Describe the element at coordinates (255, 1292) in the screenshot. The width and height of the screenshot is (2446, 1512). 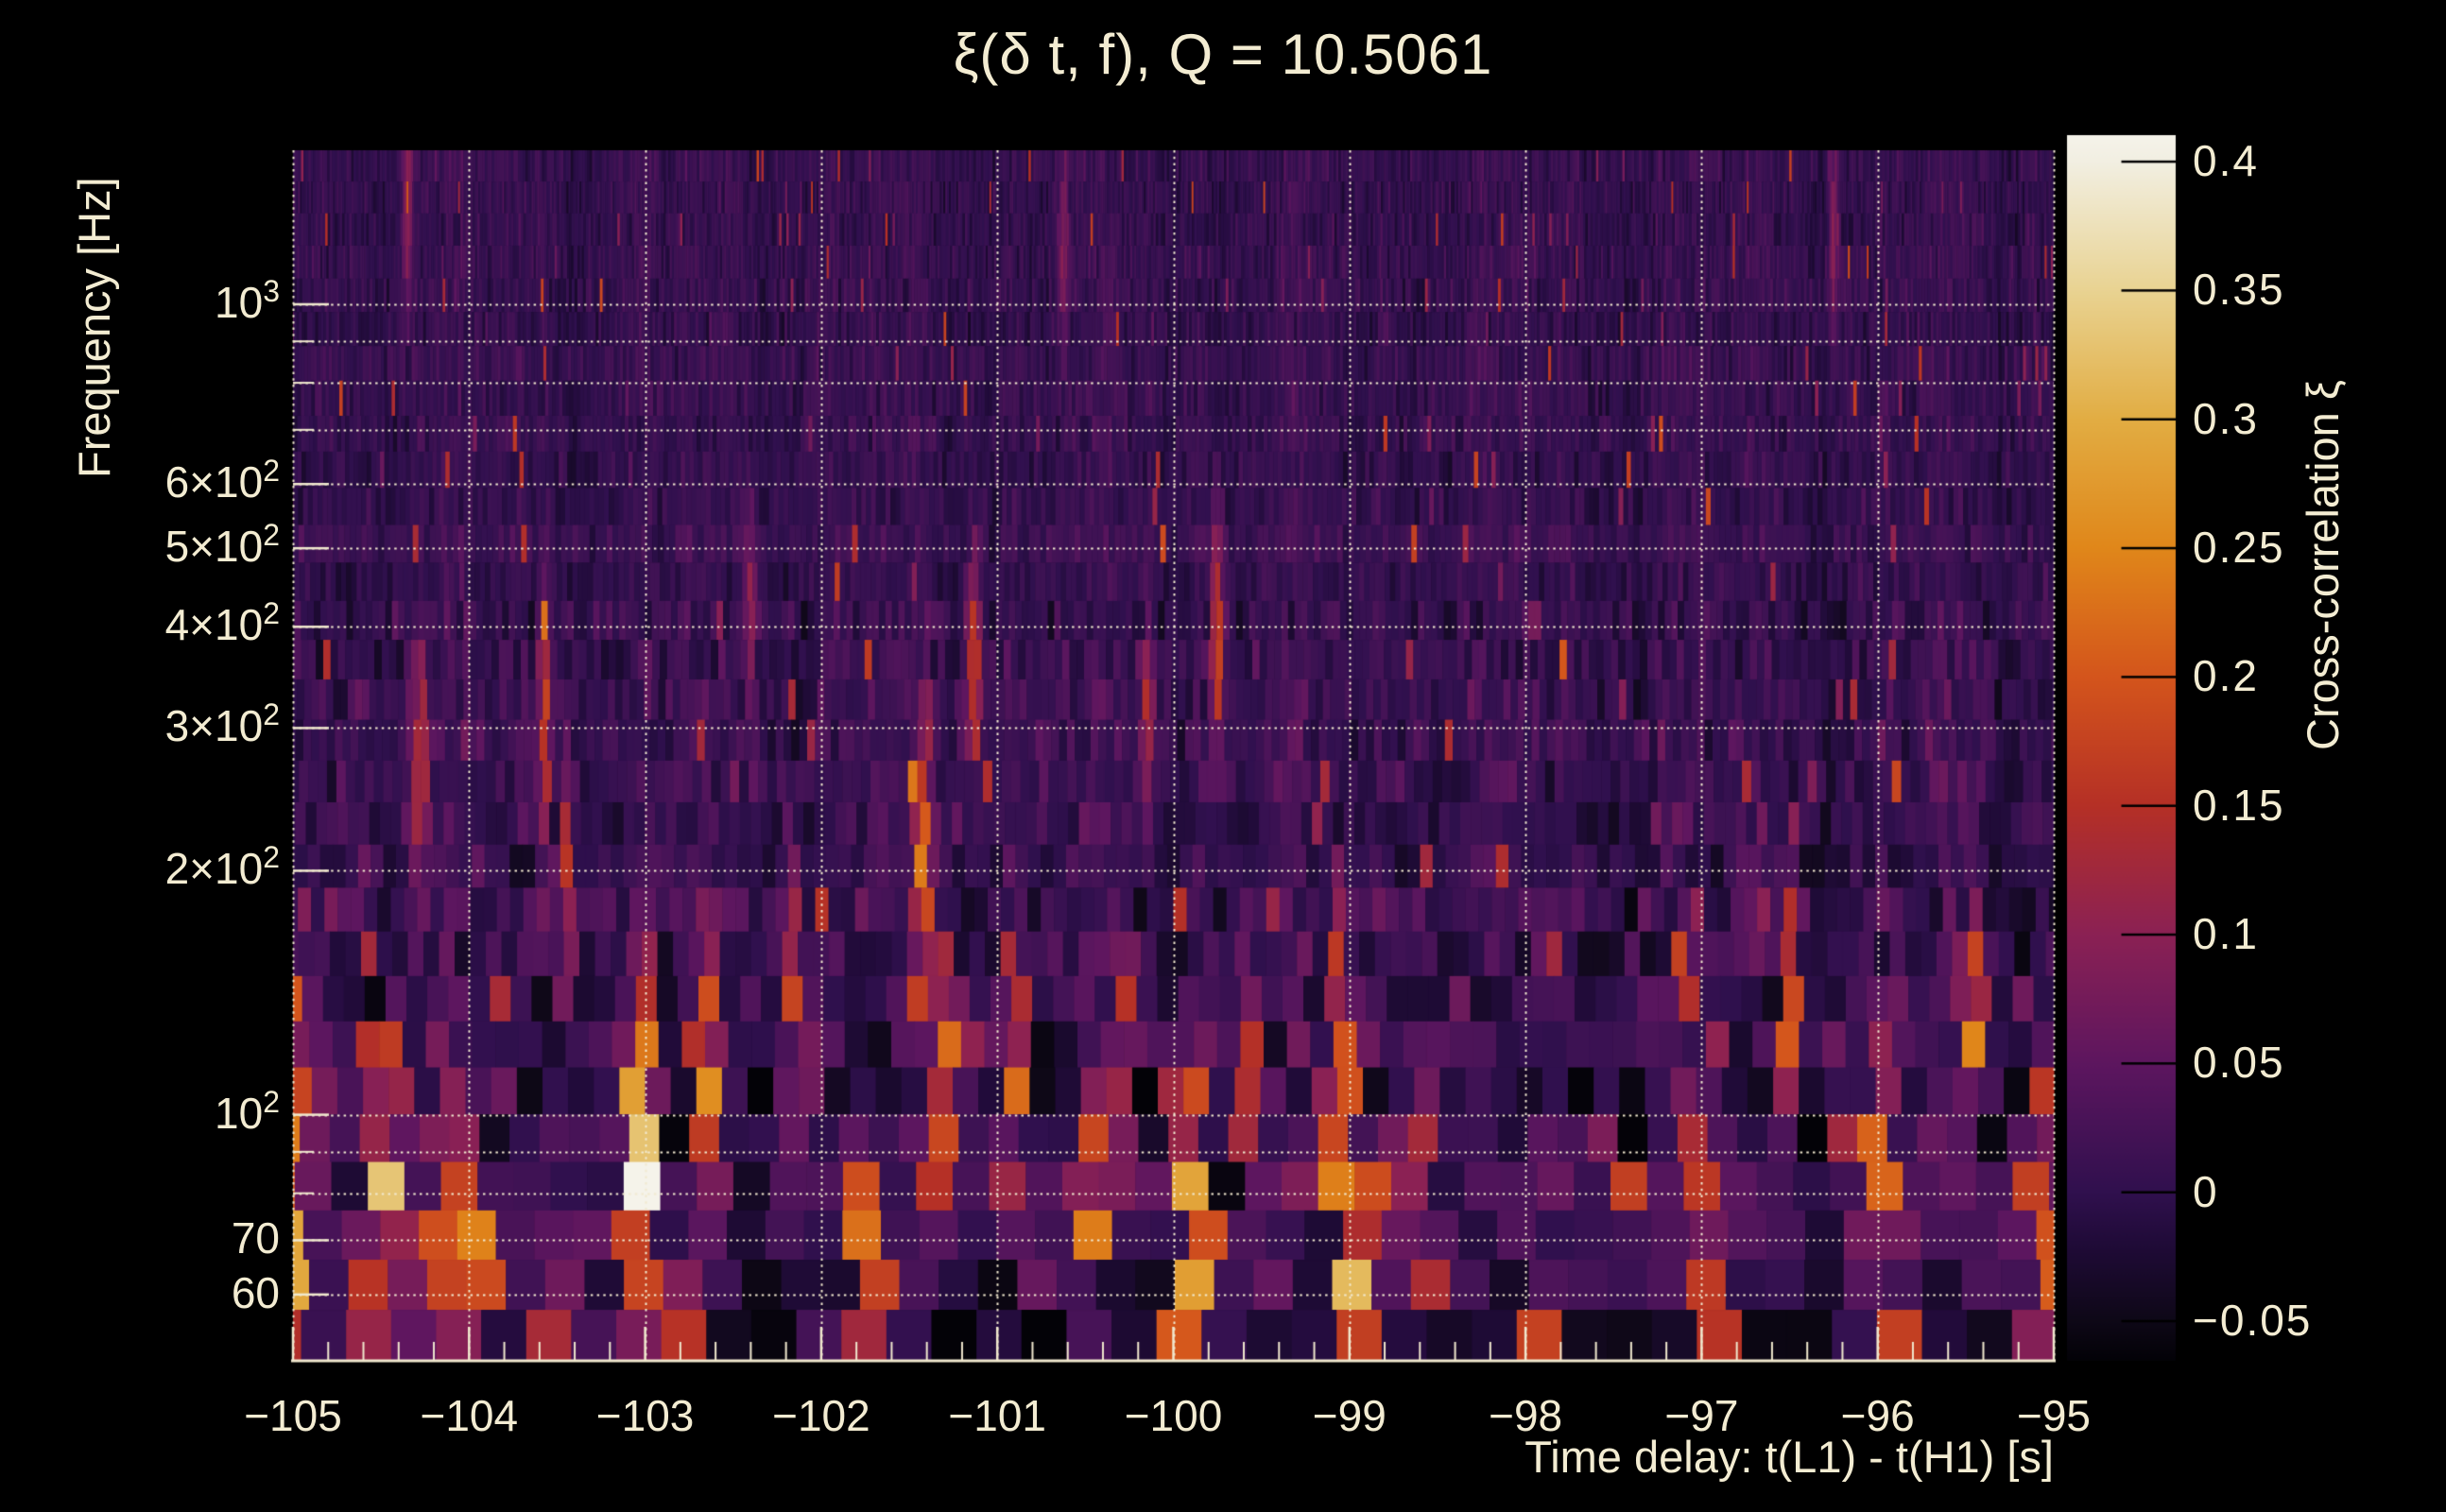
I see `y-tick-label: 60` at that location.